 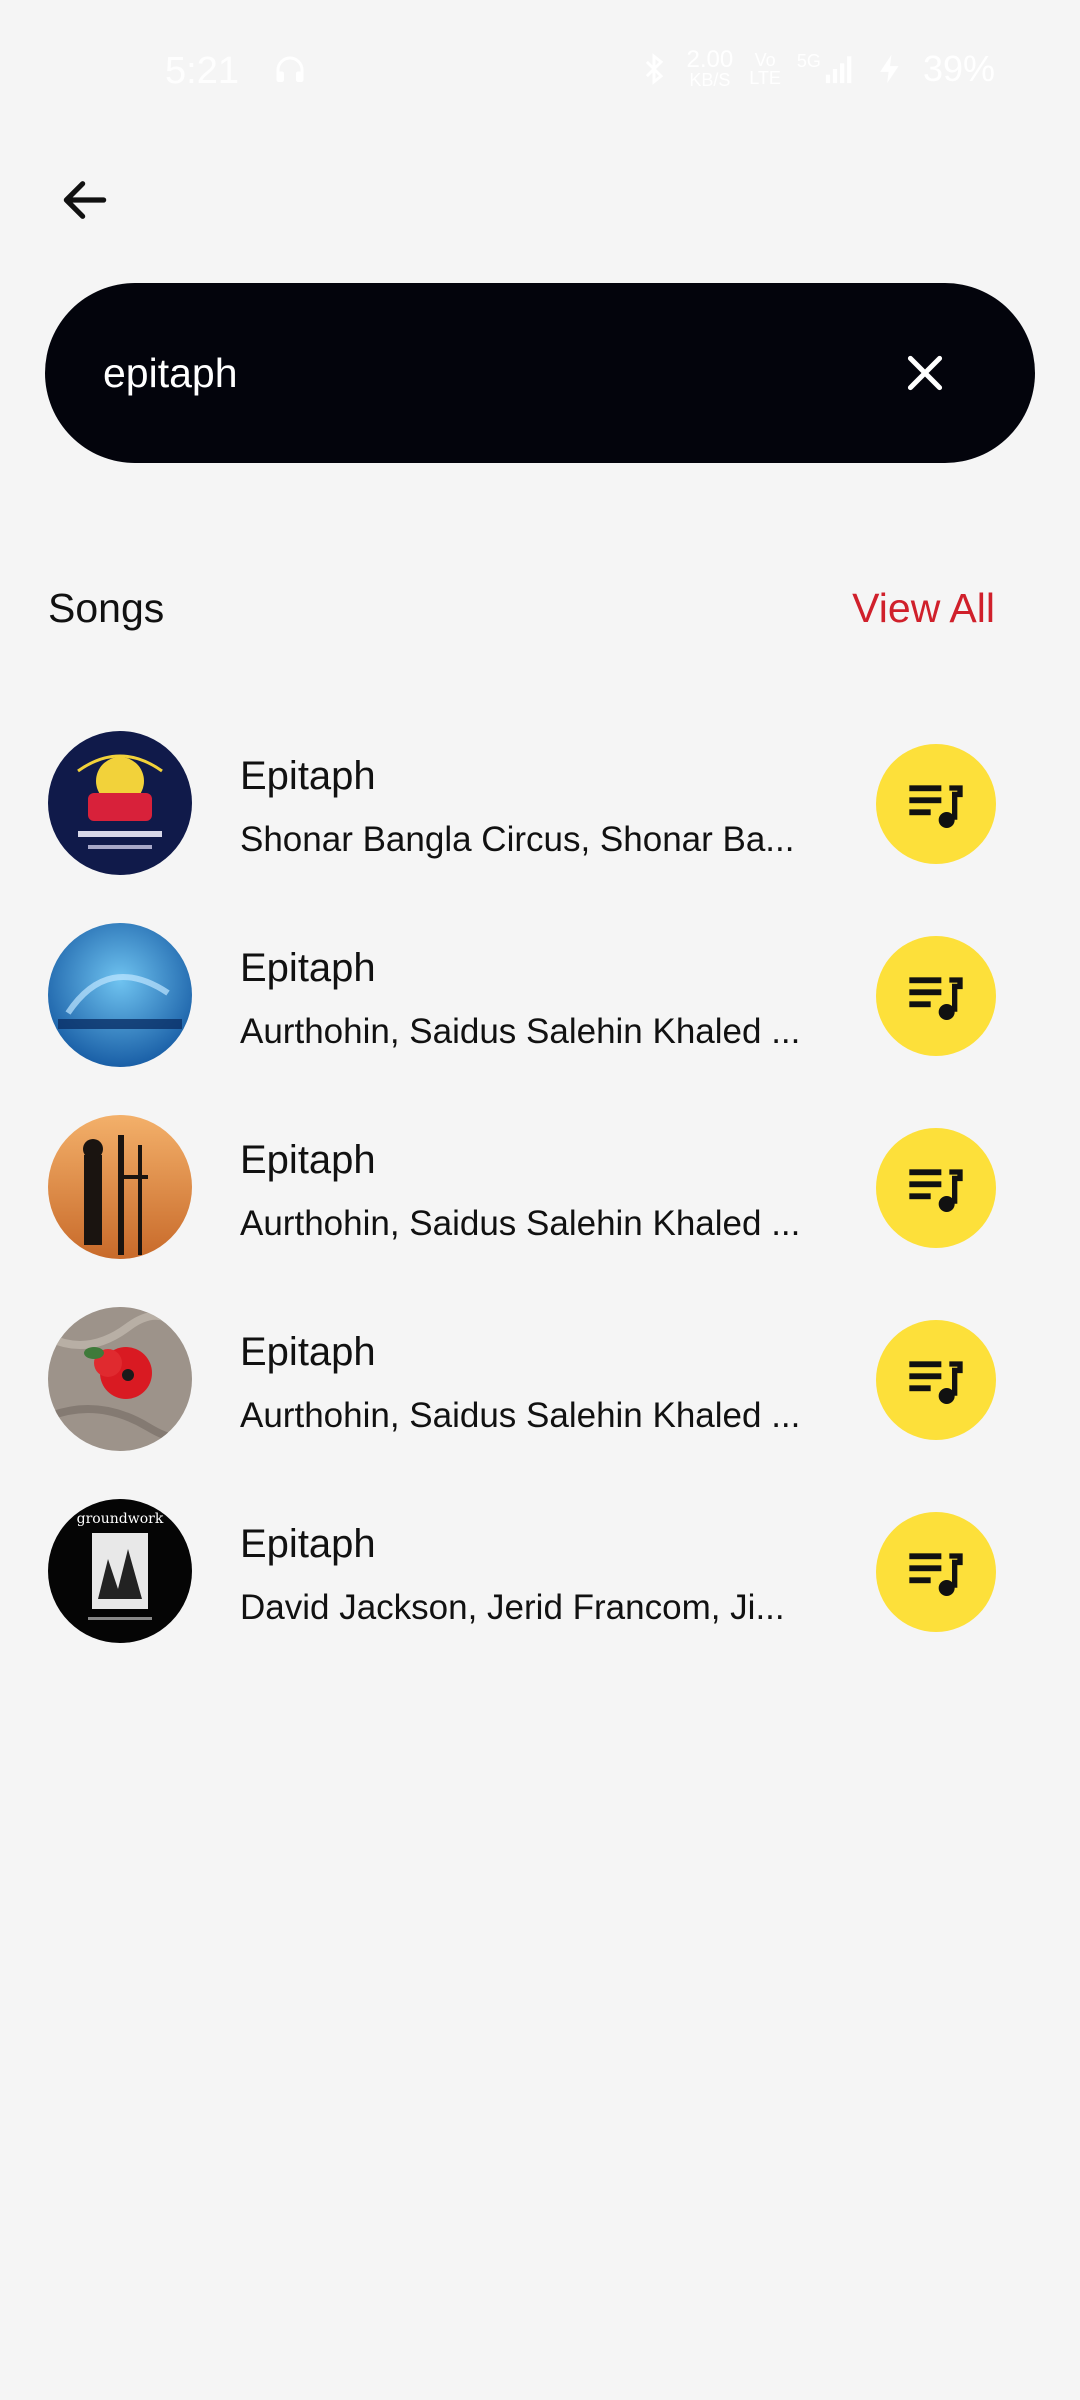 What do you see at coordinates (838, 70) in the screenshot?
I see `signal-icon` at bounding box center [838, 70].